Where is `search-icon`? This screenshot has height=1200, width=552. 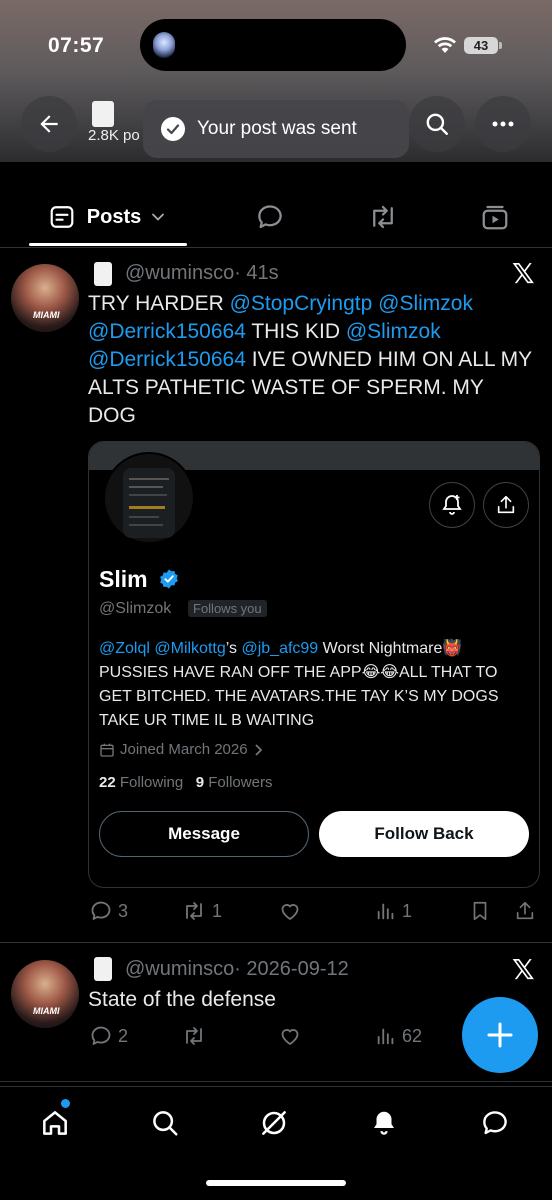 search-icon is located at coordinates (437, 124).